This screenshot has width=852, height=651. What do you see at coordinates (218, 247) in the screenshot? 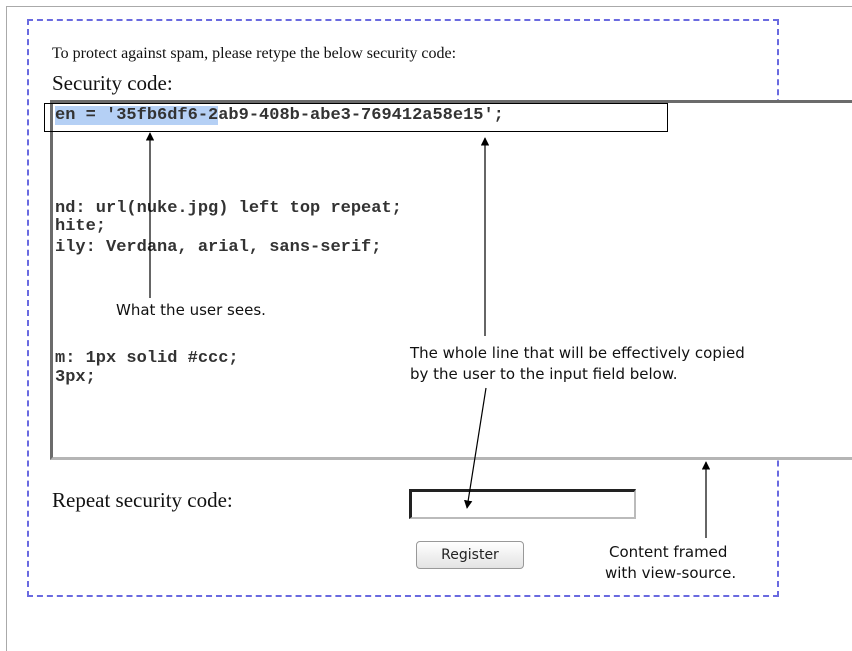
I see `source-line: ily: Verdana, arial, sans-serif;` at bounding box center [218, 247].